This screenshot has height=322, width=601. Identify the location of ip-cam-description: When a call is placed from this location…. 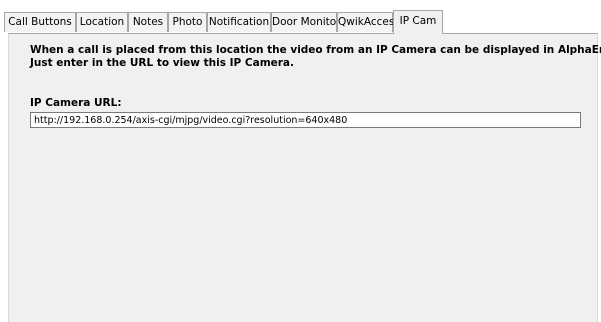
(315, 57).